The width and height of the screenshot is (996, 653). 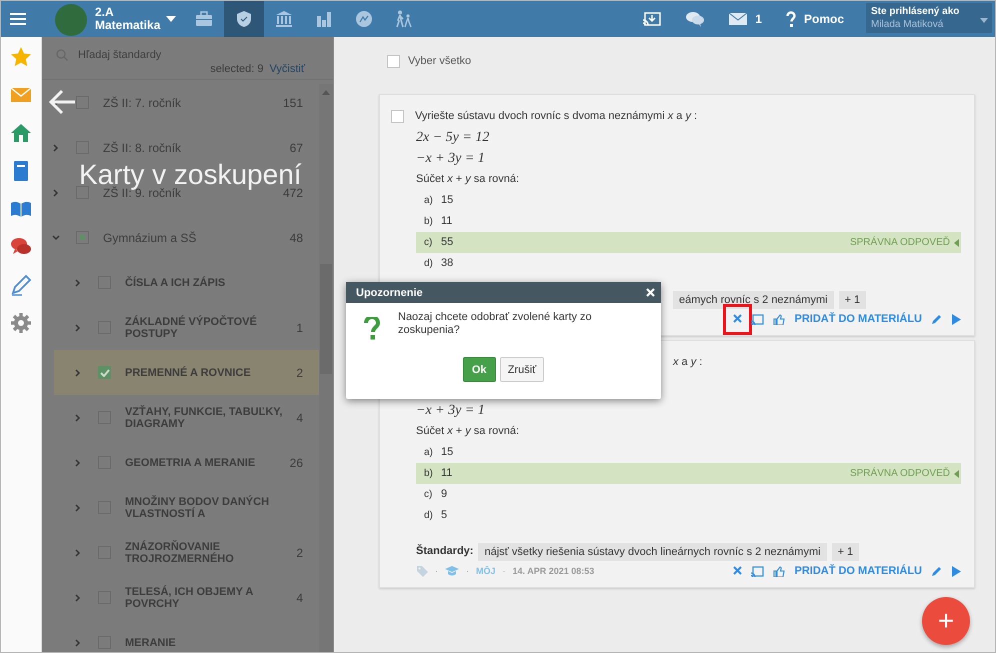 I want to click on scrollbar-thumb, so click(x=326, y=319).